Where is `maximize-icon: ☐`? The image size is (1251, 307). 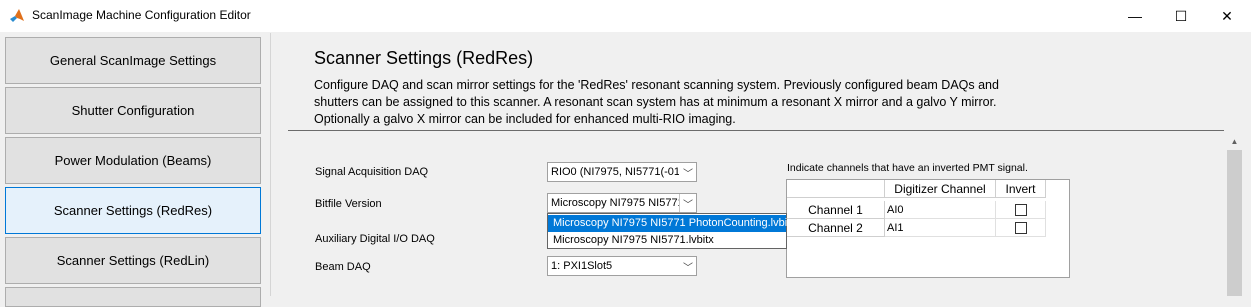 maximize-icon: ☐ is located at coordinates (1181, 15).